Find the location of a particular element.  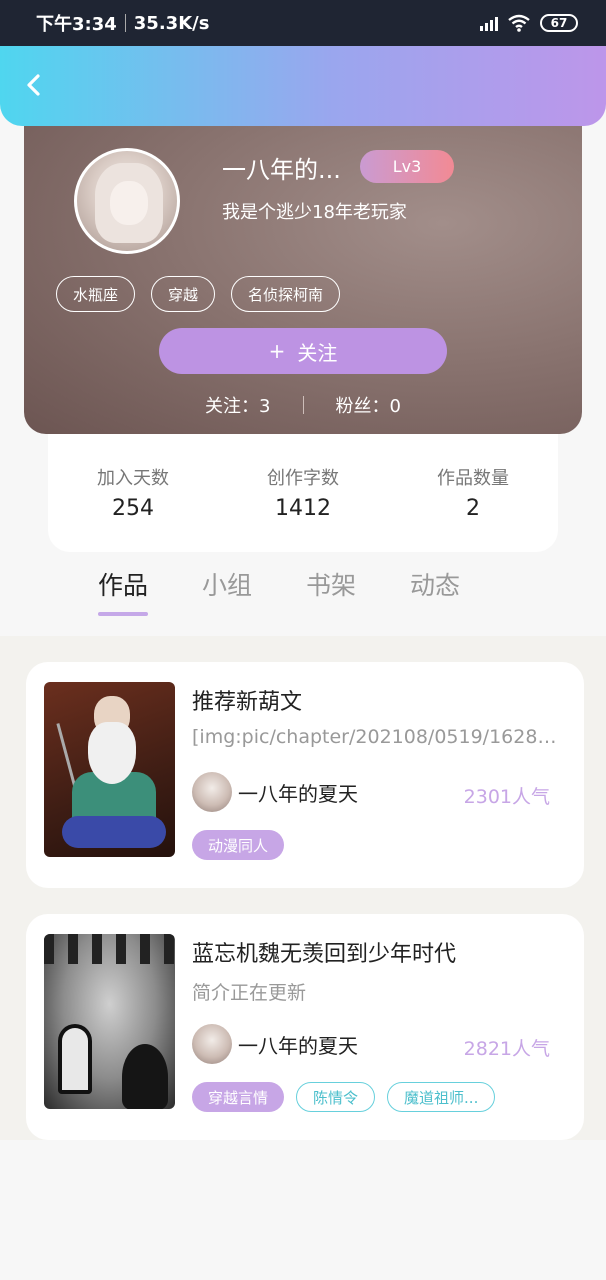

stat-word-count: 创作字数 1412 is located at coordinates (303, 508).